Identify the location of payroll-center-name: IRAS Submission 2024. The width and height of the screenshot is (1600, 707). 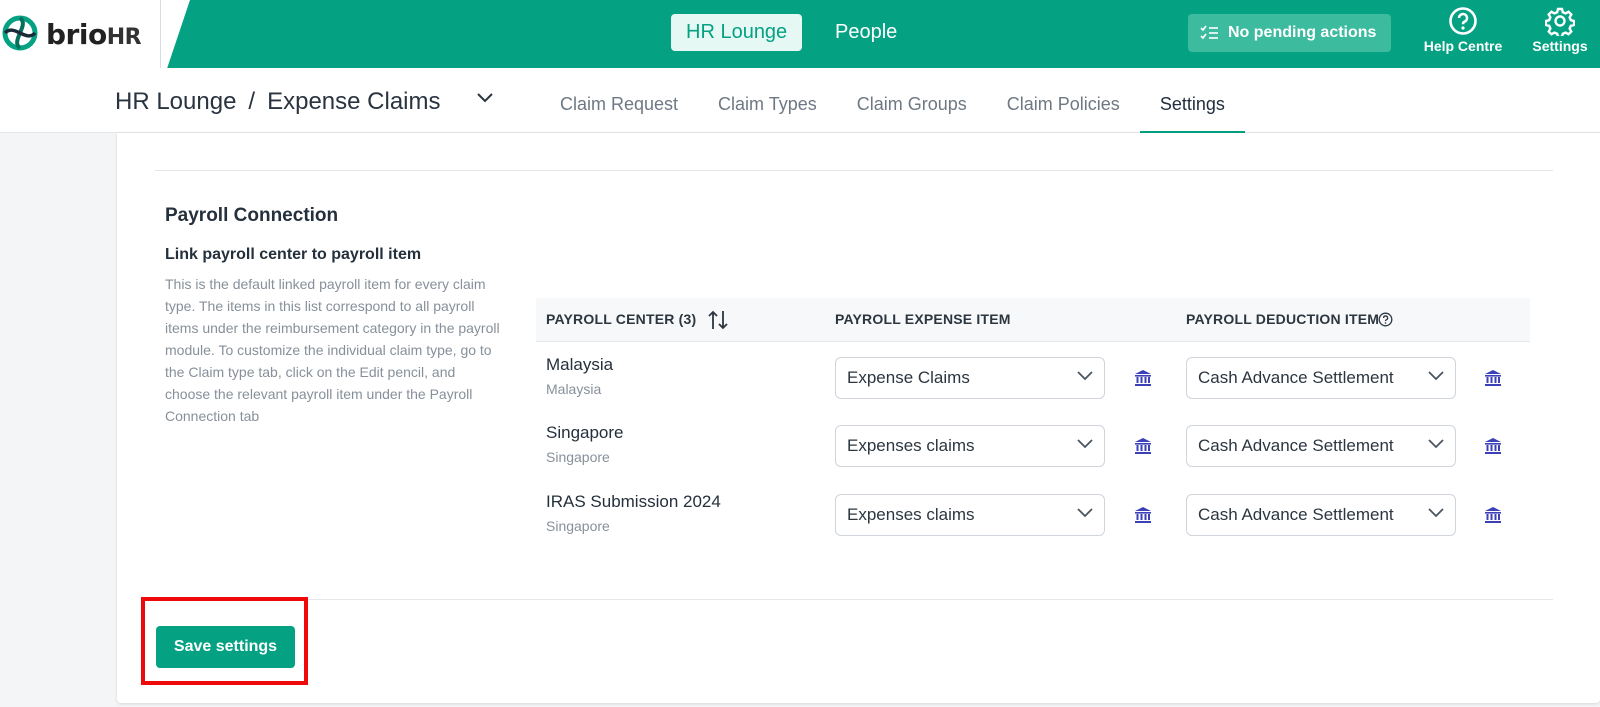
(633, 501).